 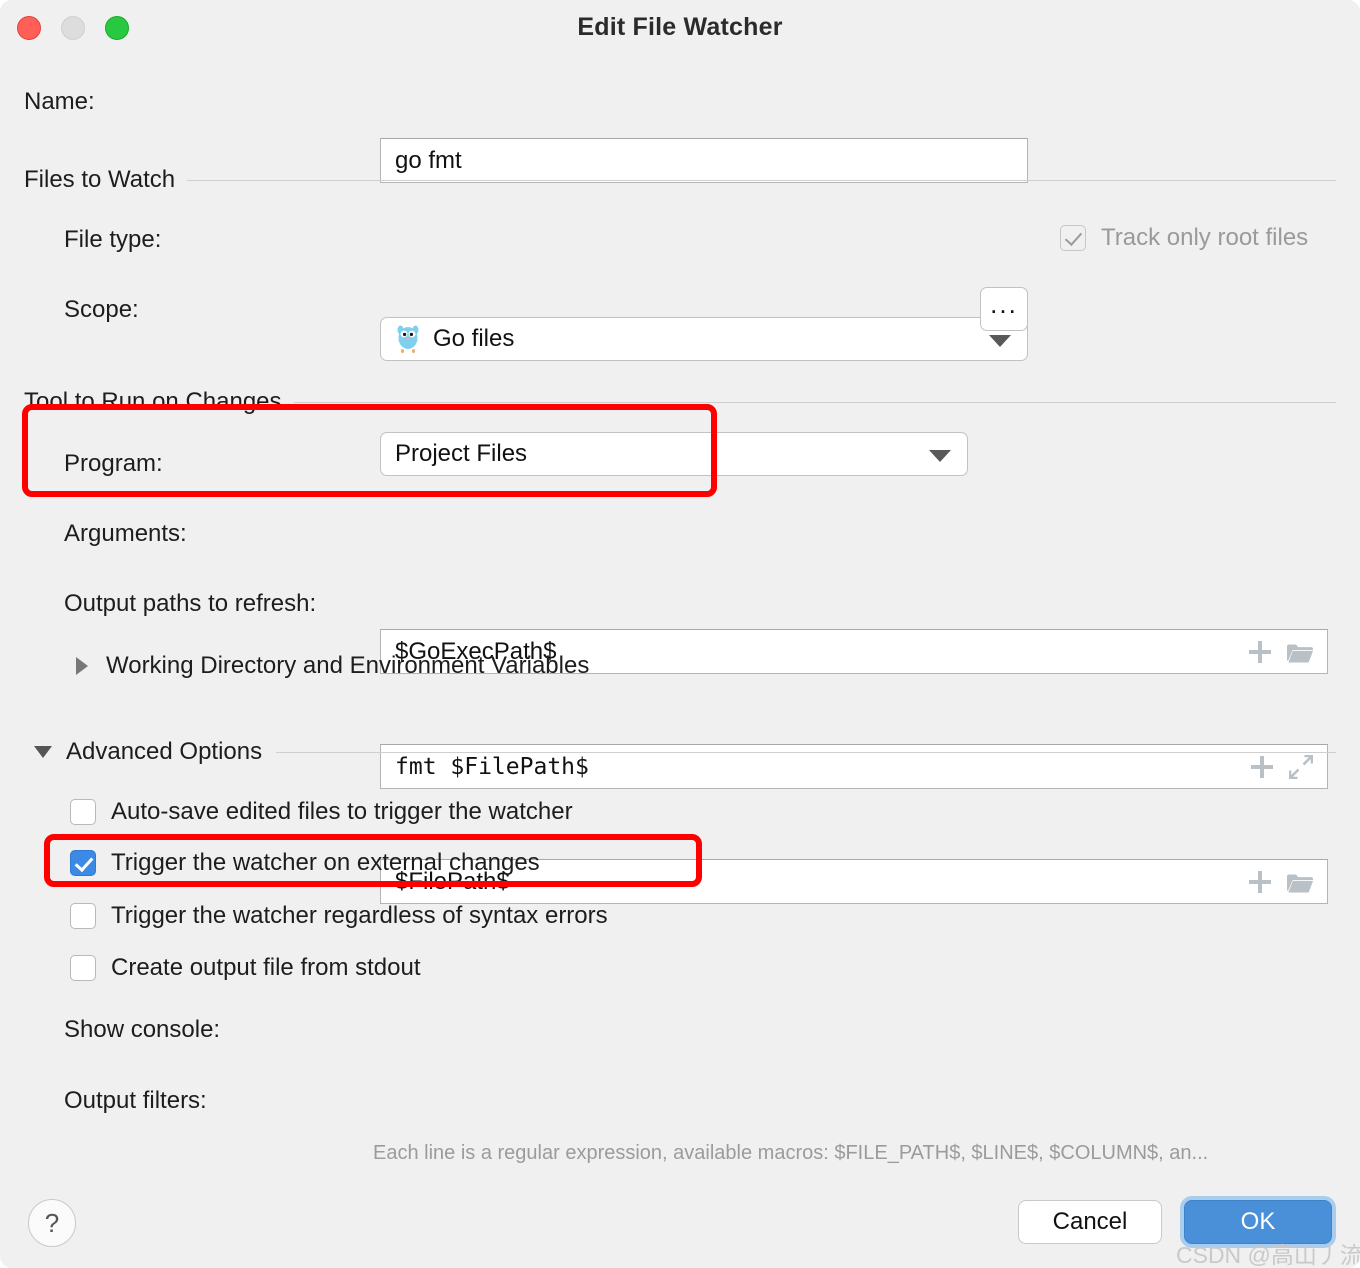 I want to click on track-only-root-files-checkbox, so click(x=1073, y=238).